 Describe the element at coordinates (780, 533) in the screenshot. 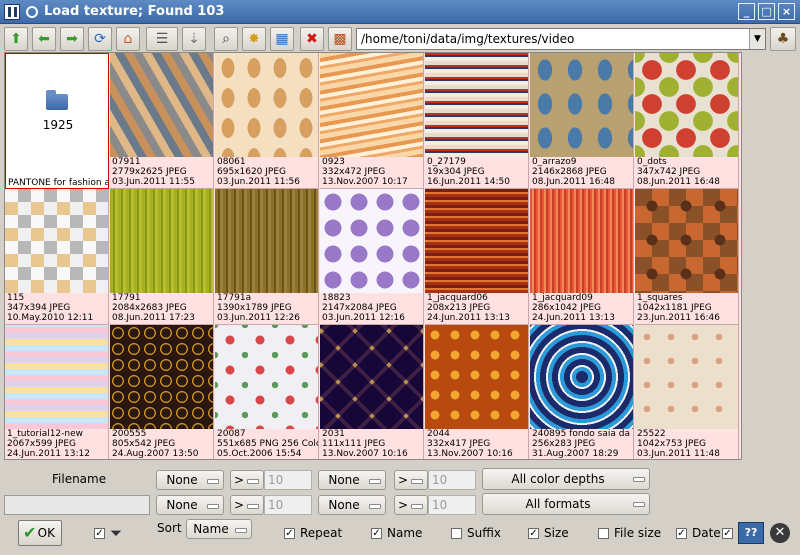

I see `cancel-close-icon: ✕` at that location.